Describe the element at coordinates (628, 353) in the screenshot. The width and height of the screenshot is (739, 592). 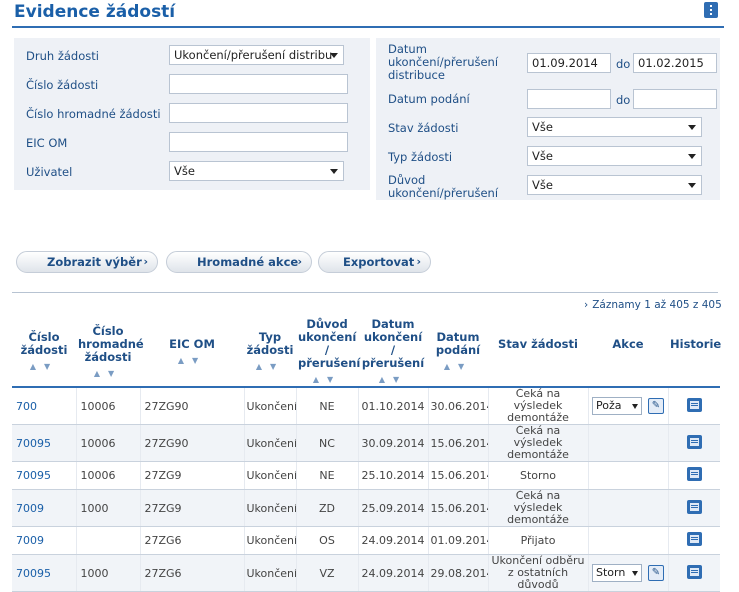
I see `col-akce: Akce▲▼` at that location.